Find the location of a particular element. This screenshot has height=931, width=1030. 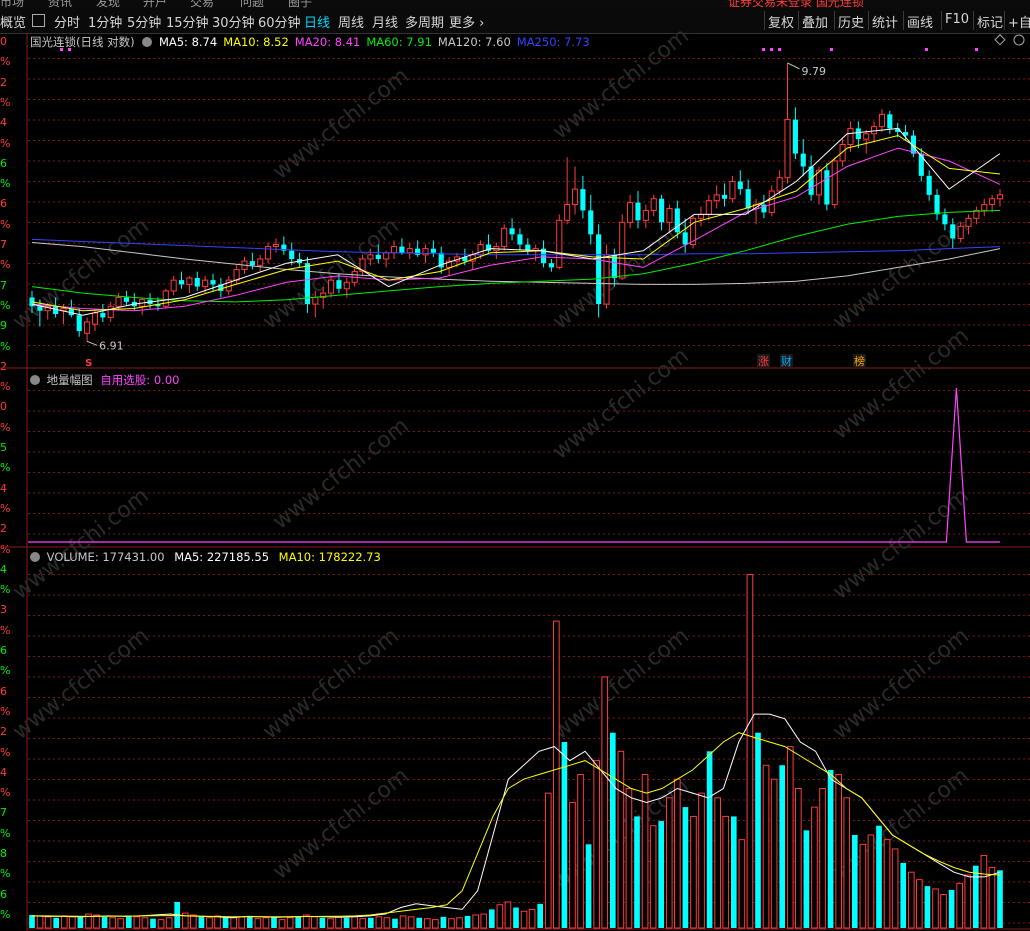

formula-label: 自用选股: is located at coordinates (125, 380).